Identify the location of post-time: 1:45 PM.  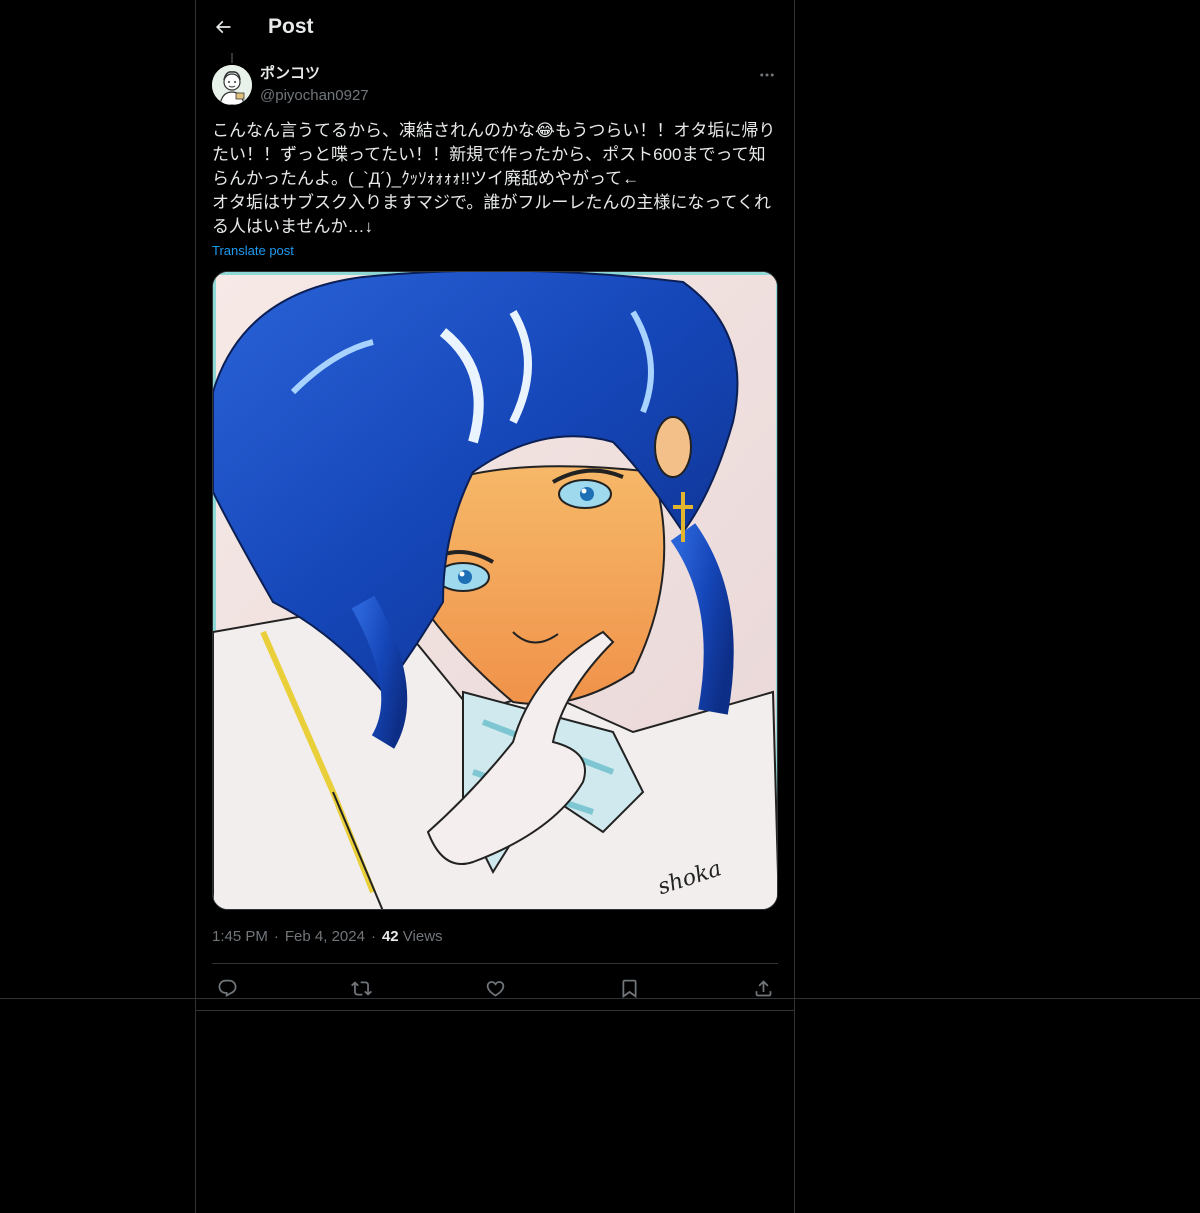
(240, 936).